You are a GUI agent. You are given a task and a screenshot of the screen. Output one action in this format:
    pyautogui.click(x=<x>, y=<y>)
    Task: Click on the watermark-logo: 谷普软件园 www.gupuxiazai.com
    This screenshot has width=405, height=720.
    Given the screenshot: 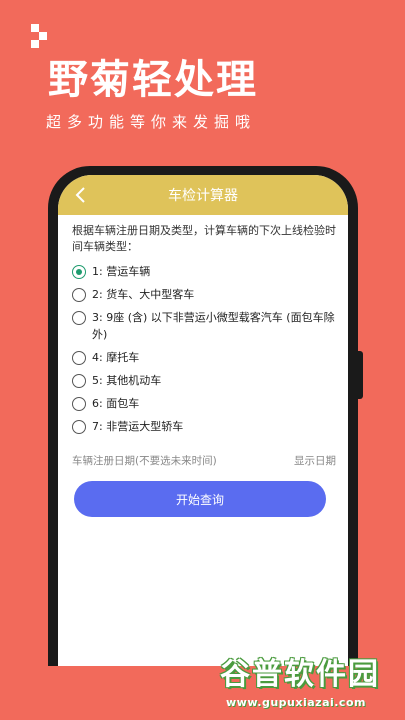 What is the action you would take?
    pyautogui.click(x=310, y=686)
    